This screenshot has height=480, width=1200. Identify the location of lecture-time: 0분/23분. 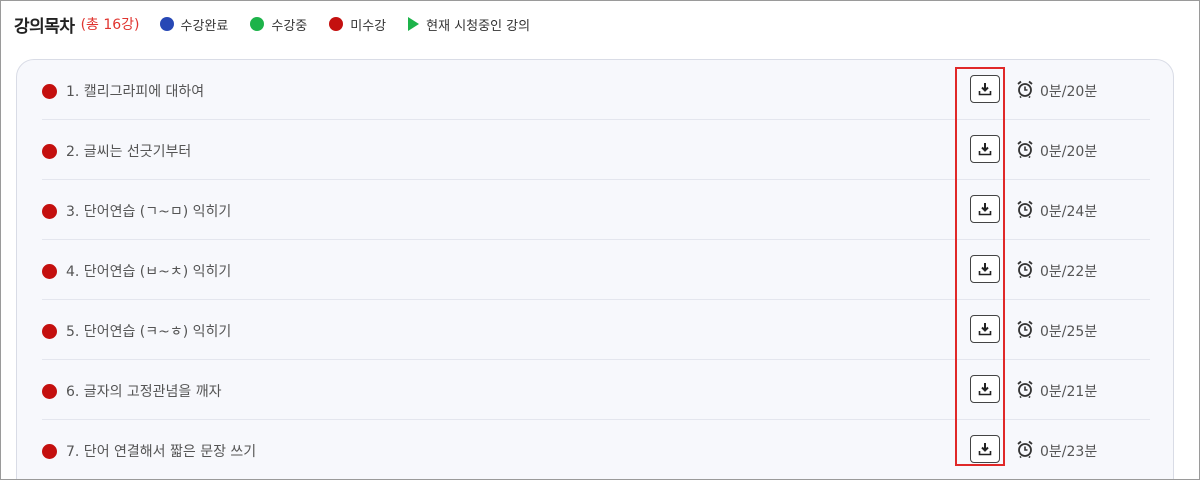
(1069, 452).